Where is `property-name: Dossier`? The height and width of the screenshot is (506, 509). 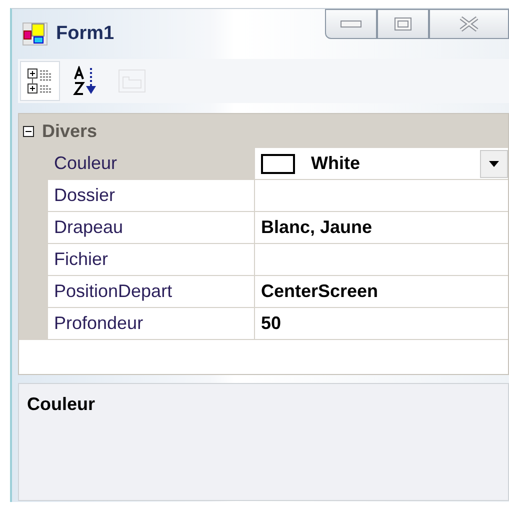 property-name: Dossier is located at coordinates (151, 196).